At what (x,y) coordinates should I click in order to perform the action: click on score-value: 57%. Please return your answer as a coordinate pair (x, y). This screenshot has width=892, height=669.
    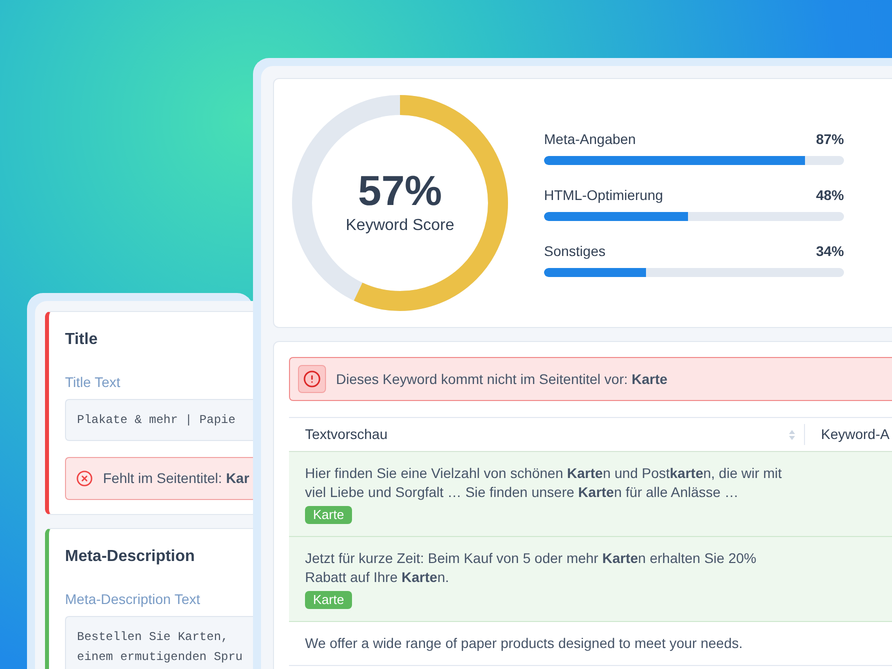
    Looking at the image, I should click on (400, 191).